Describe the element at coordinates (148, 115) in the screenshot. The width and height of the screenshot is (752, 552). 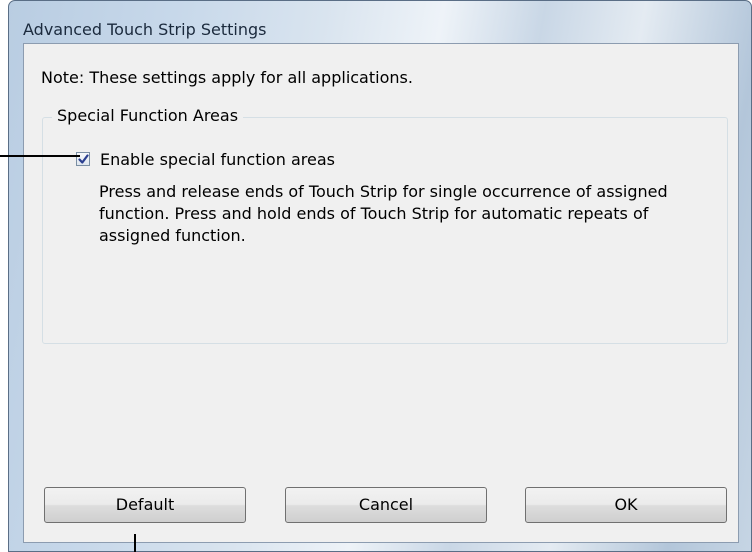
I see `group-legend: Special Function Areas` at that location.